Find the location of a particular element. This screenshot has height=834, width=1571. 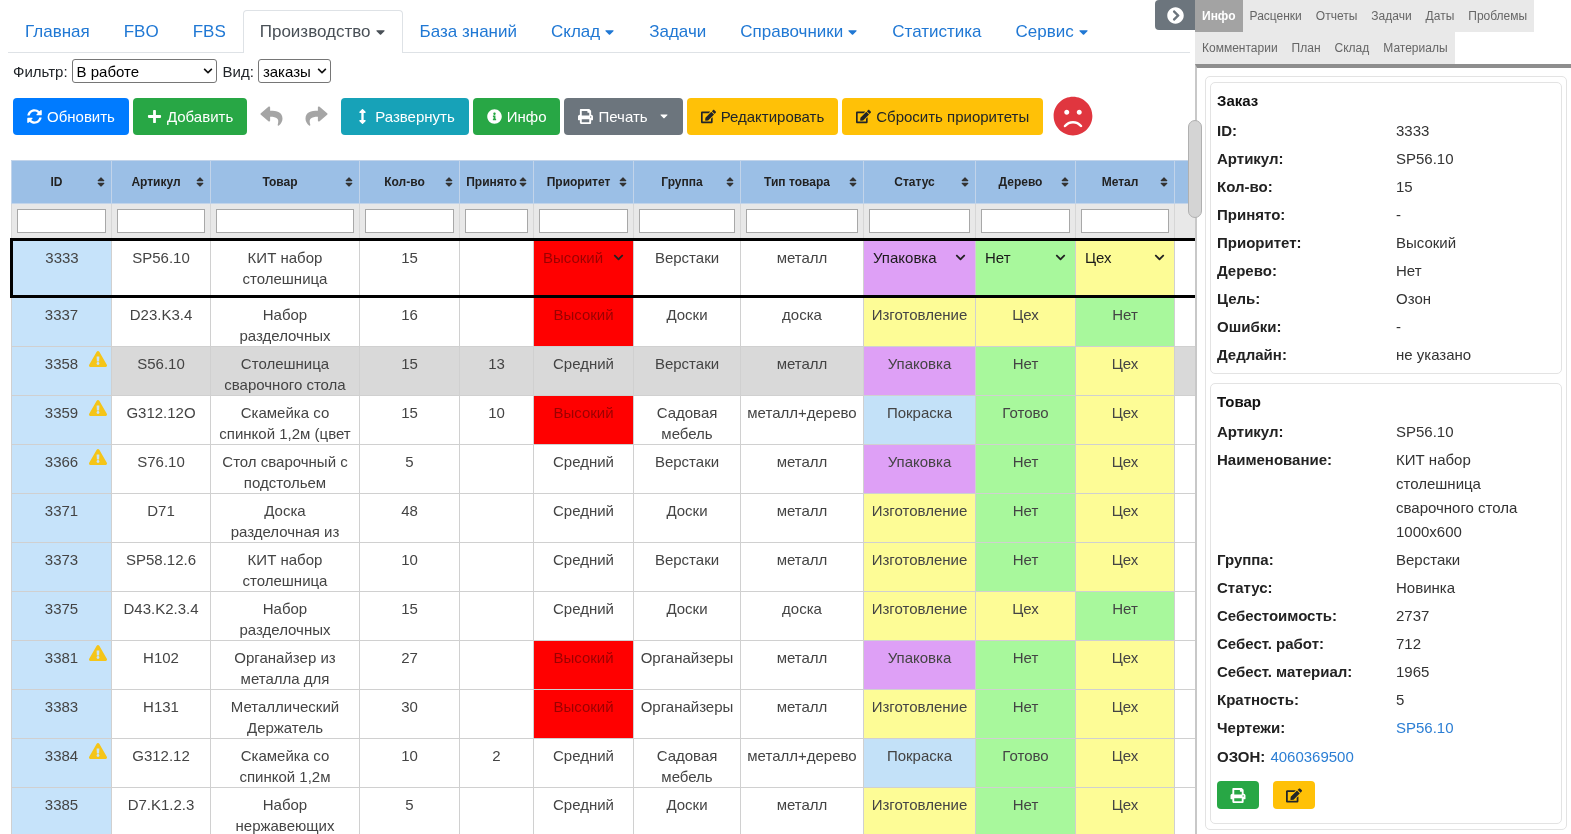

nav-tab: Склад is located at coordinates (583, 31).